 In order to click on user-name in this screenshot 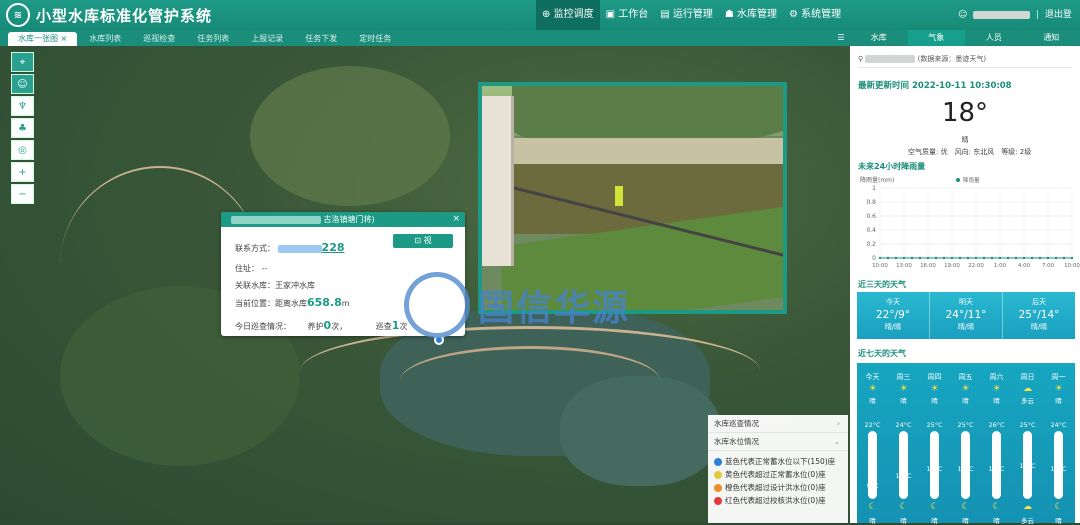, I will do `click(1001, 15)`.